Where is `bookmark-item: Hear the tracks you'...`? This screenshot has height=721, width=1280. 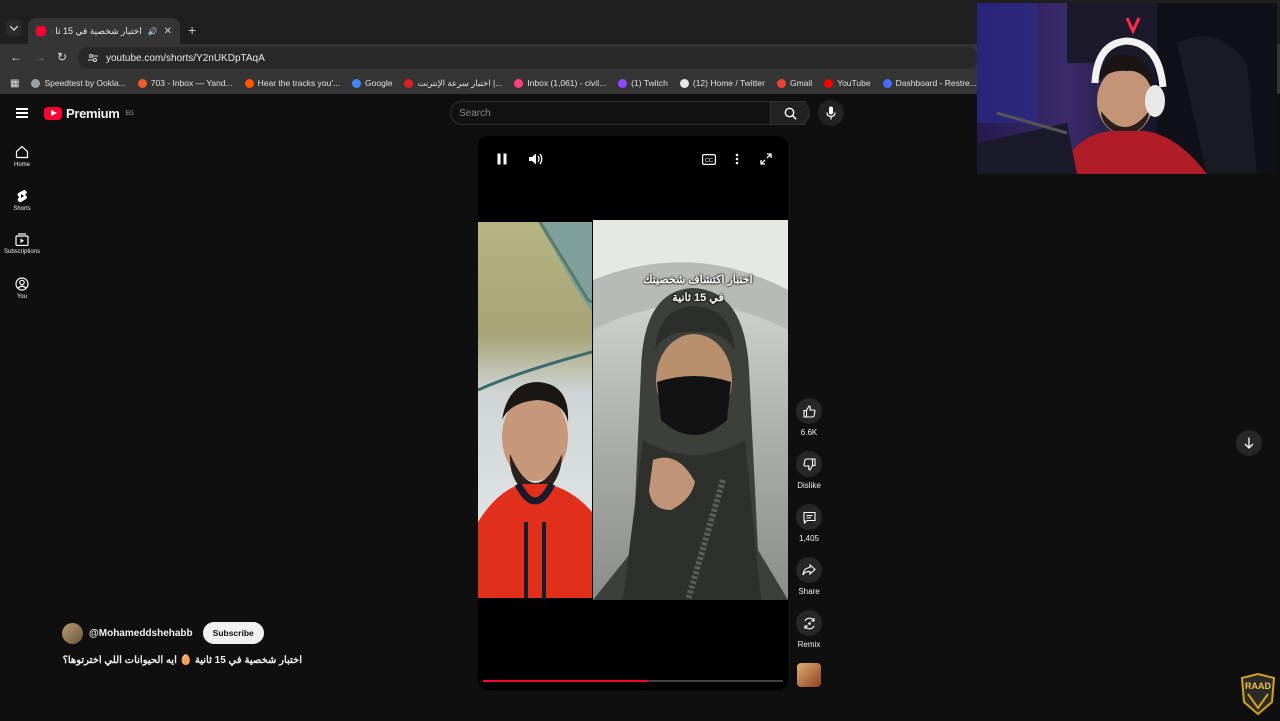 bookmark-item: Hear the tracks you'... is located at coordinates (292, 83).